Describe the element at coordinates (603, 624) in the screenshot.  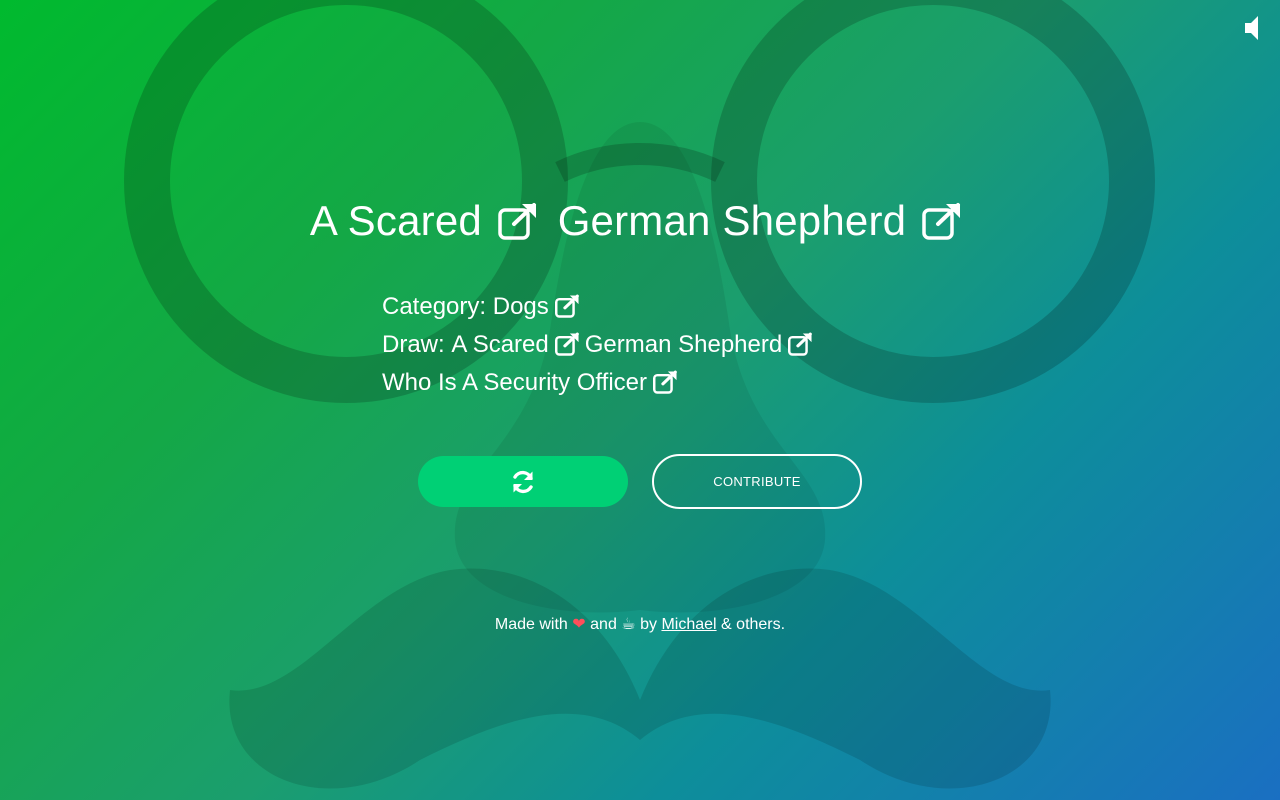
I see `footer-and: and` at that location.